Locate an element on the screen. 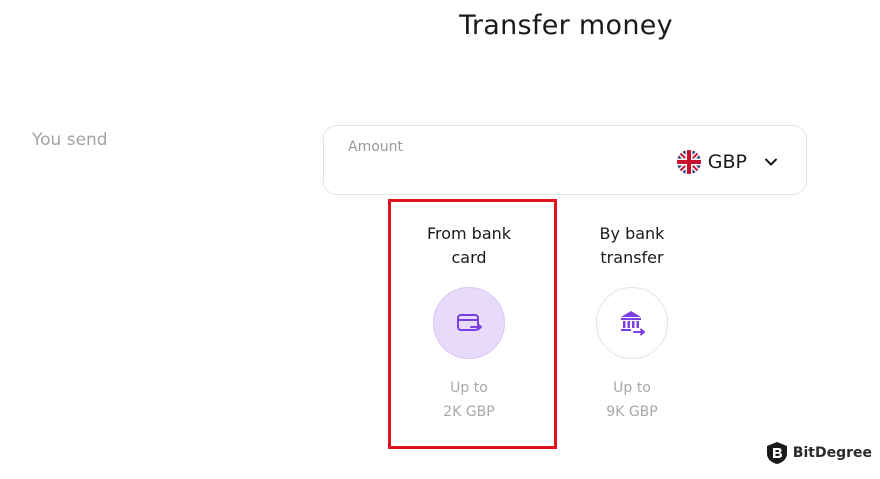 This screenshot has width=880, height=479. bitdegree-logo-icon is located at coordinates (776, 453).